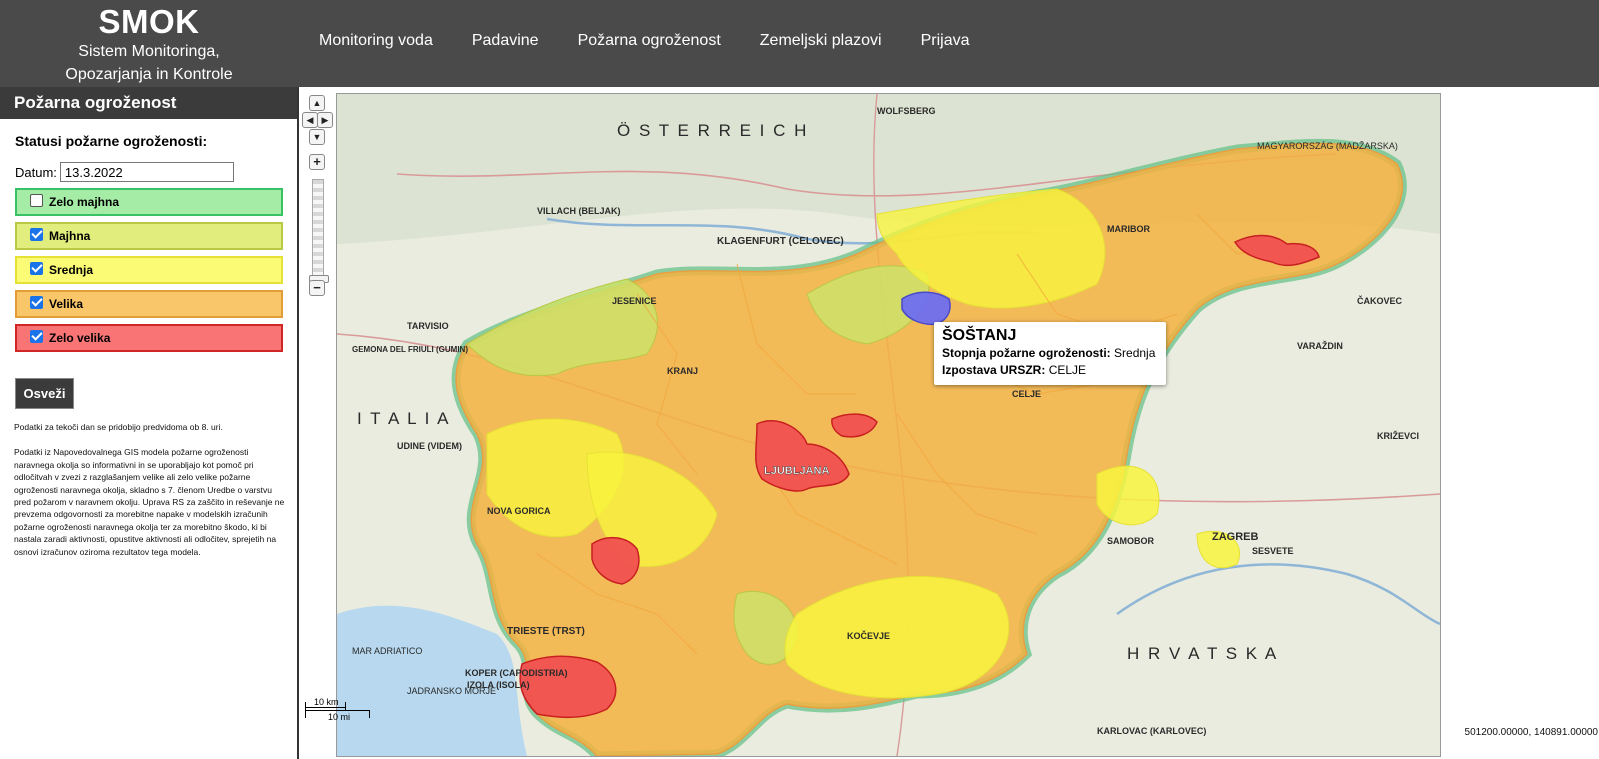 This screenshot has height=759, width=1599. Describe the element at coordinates (339, 717) in the screenshot. I see `scale-mi-label: 10 mi` at that location.